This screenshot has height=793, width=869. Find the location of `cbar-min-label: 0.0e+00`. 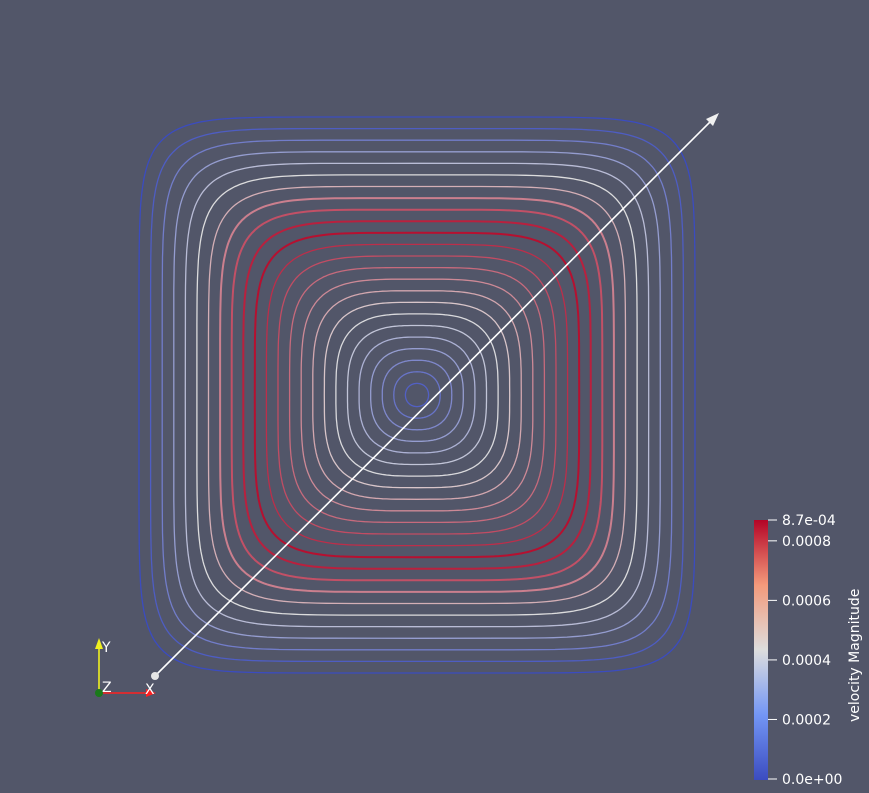

cbar-min-label: 0.0e+00 is located at coordinates (812, 780).